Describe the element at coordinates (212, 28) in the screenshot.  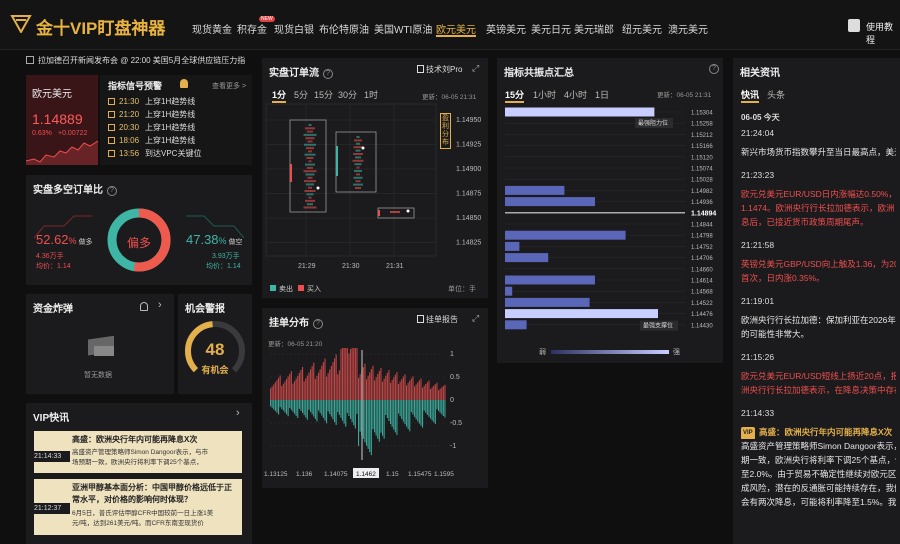
I see `nav-tab-0: 现货黄金` at that location.